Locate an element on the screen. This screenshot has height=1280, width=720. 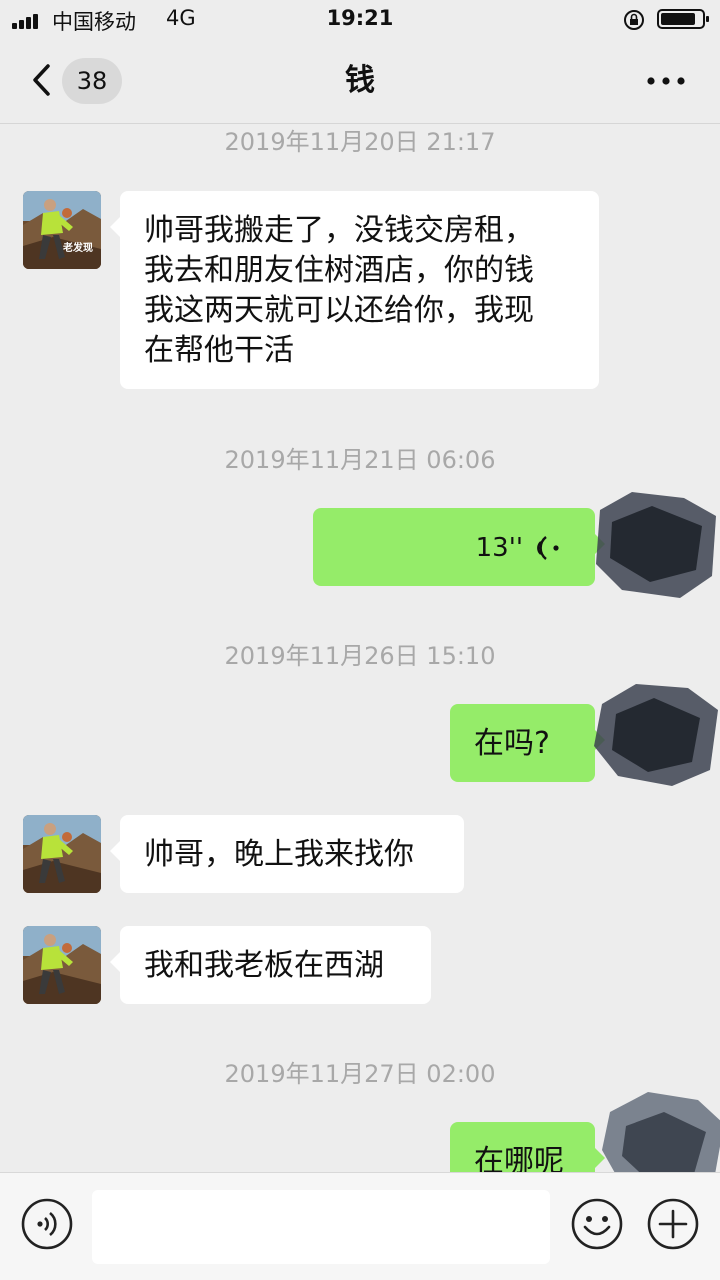
status-bar: 中国移动 4G 19:21 is located at coordinates (360, 20).